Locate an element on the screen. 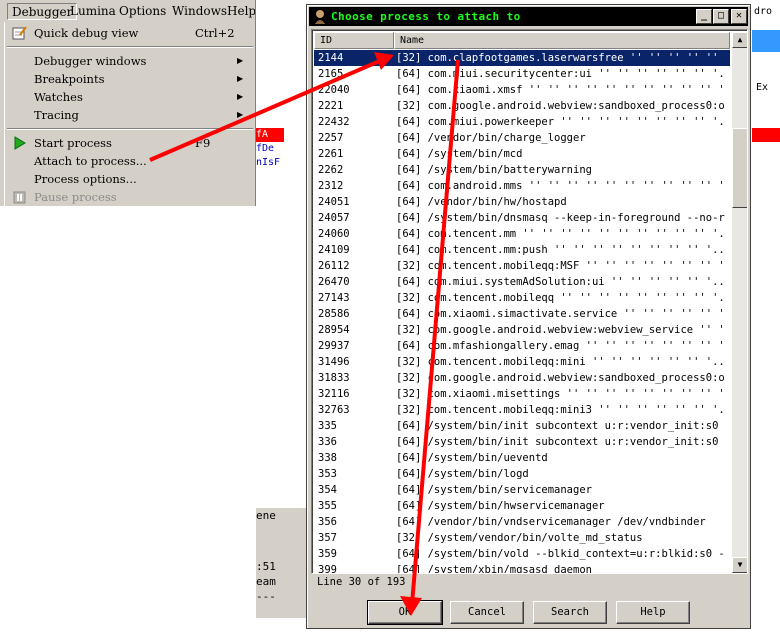  menu-item-breakpoints: Breakpoints ▶ is located at coordinates (130, 79).